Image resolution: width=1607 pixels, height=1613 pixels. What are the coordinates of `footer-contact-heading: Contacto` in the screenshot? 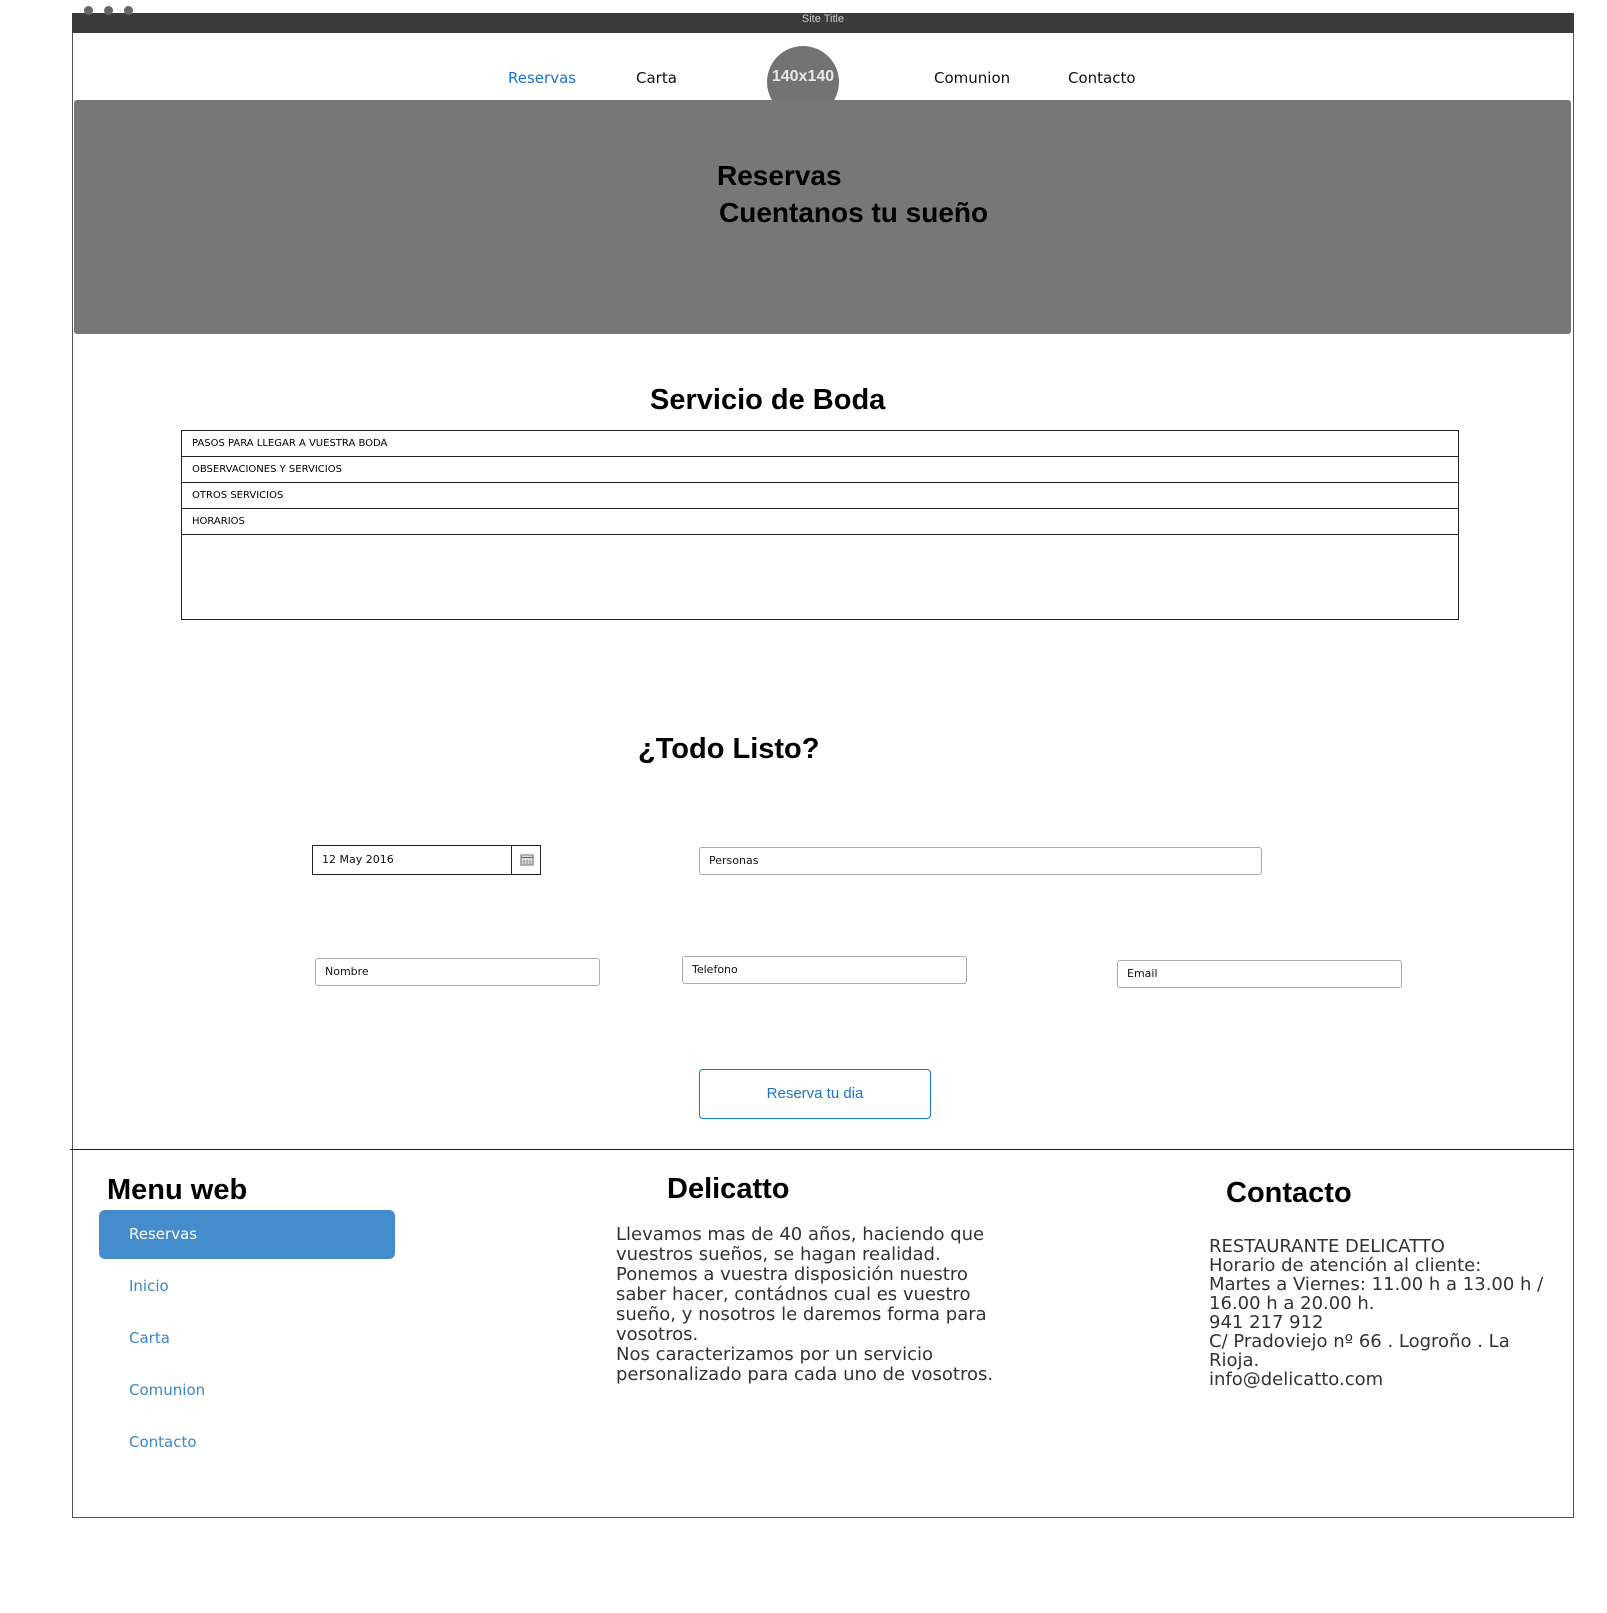 It's located at (1289, 1193).